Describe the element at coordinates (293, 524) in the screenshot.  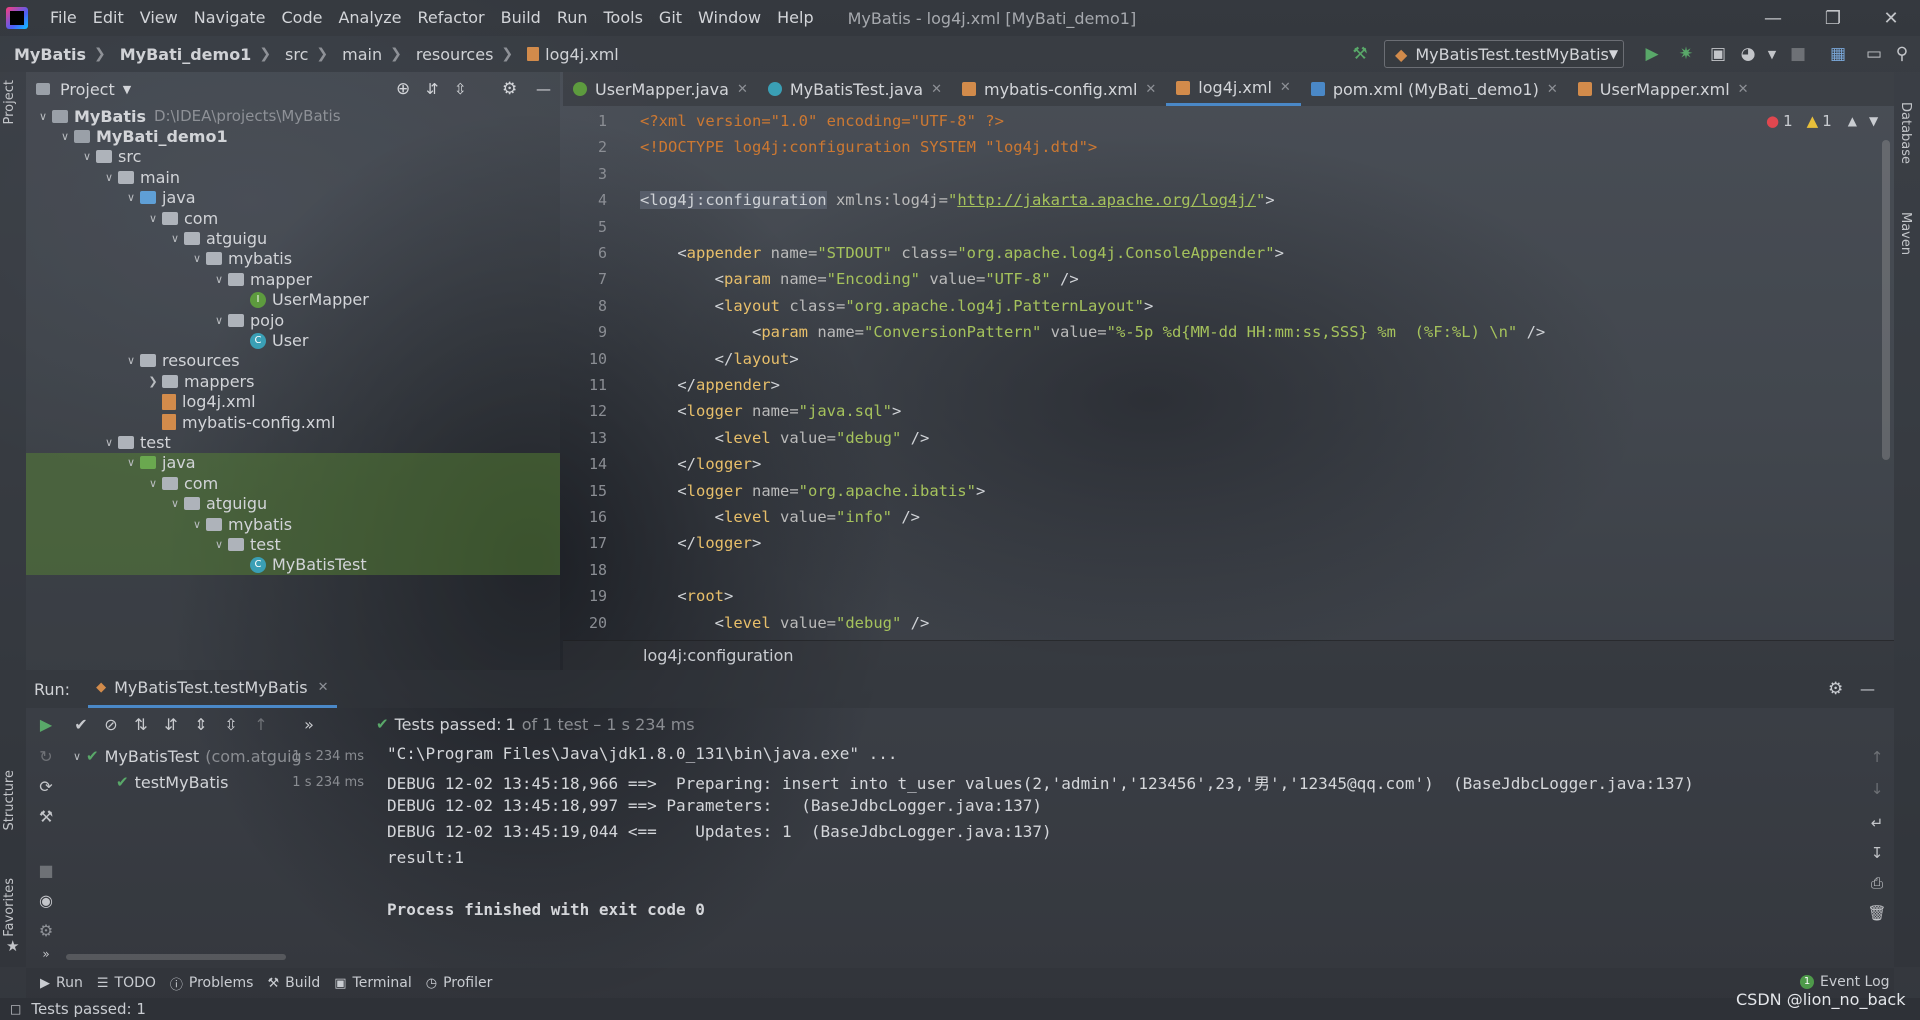
I see `tree-node: ∨ mybatis` at that location.